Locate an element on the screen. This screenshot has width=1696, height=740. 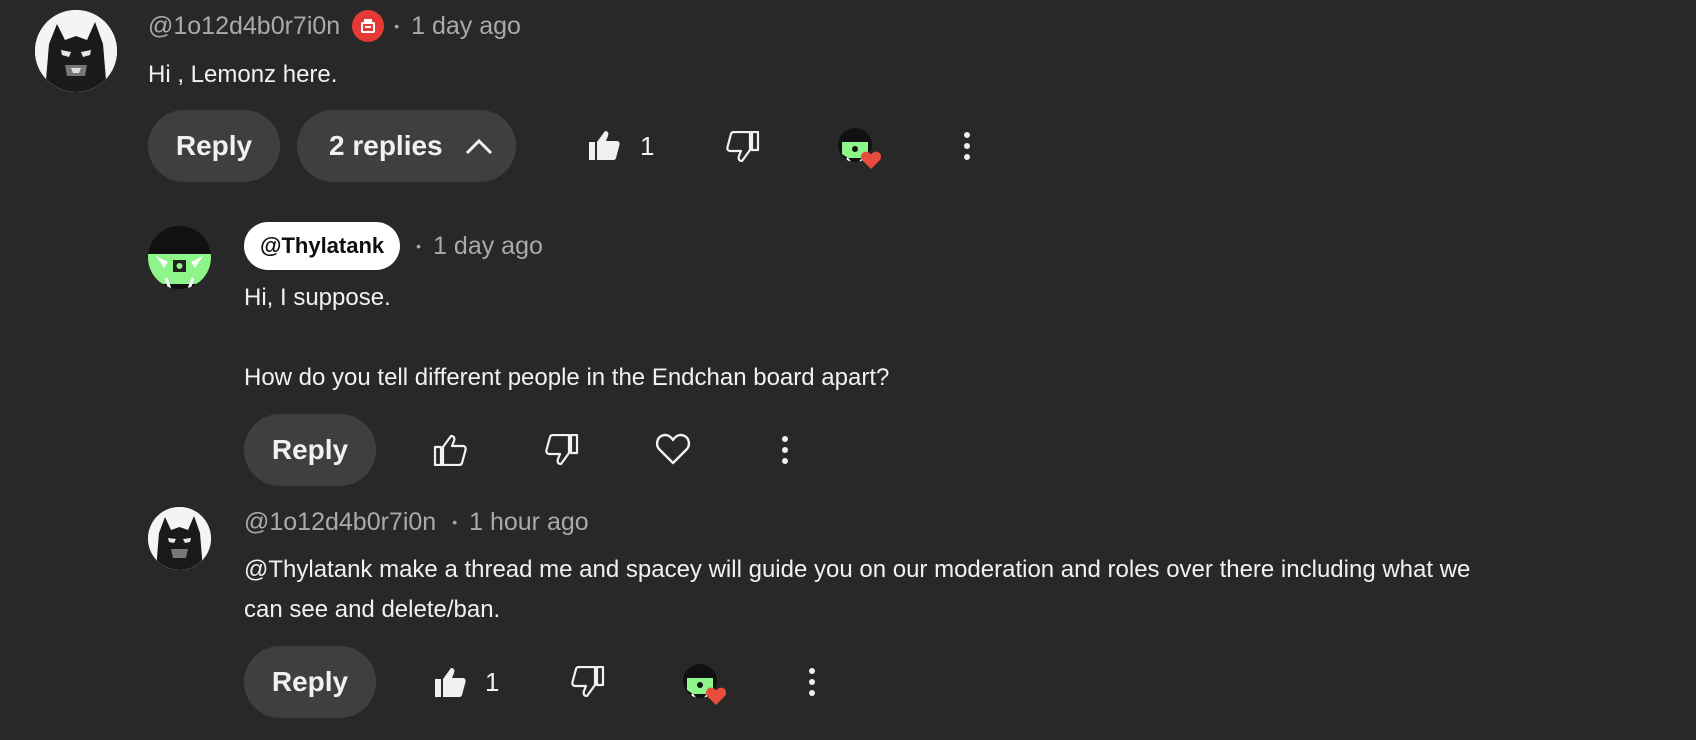
member-badge-icon is located at coordinates (368, 26).